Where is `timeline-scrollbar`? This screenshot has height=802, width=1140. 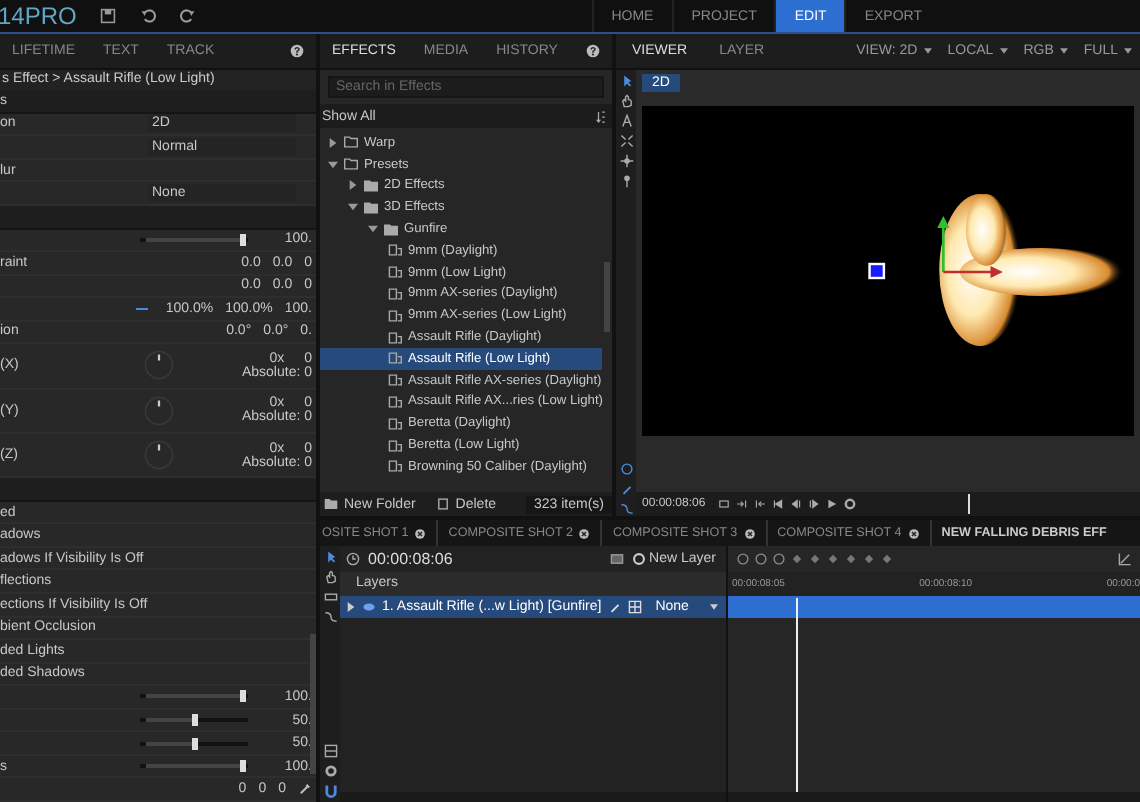
timeline-scrollbar is located at coordinates (934, 797).